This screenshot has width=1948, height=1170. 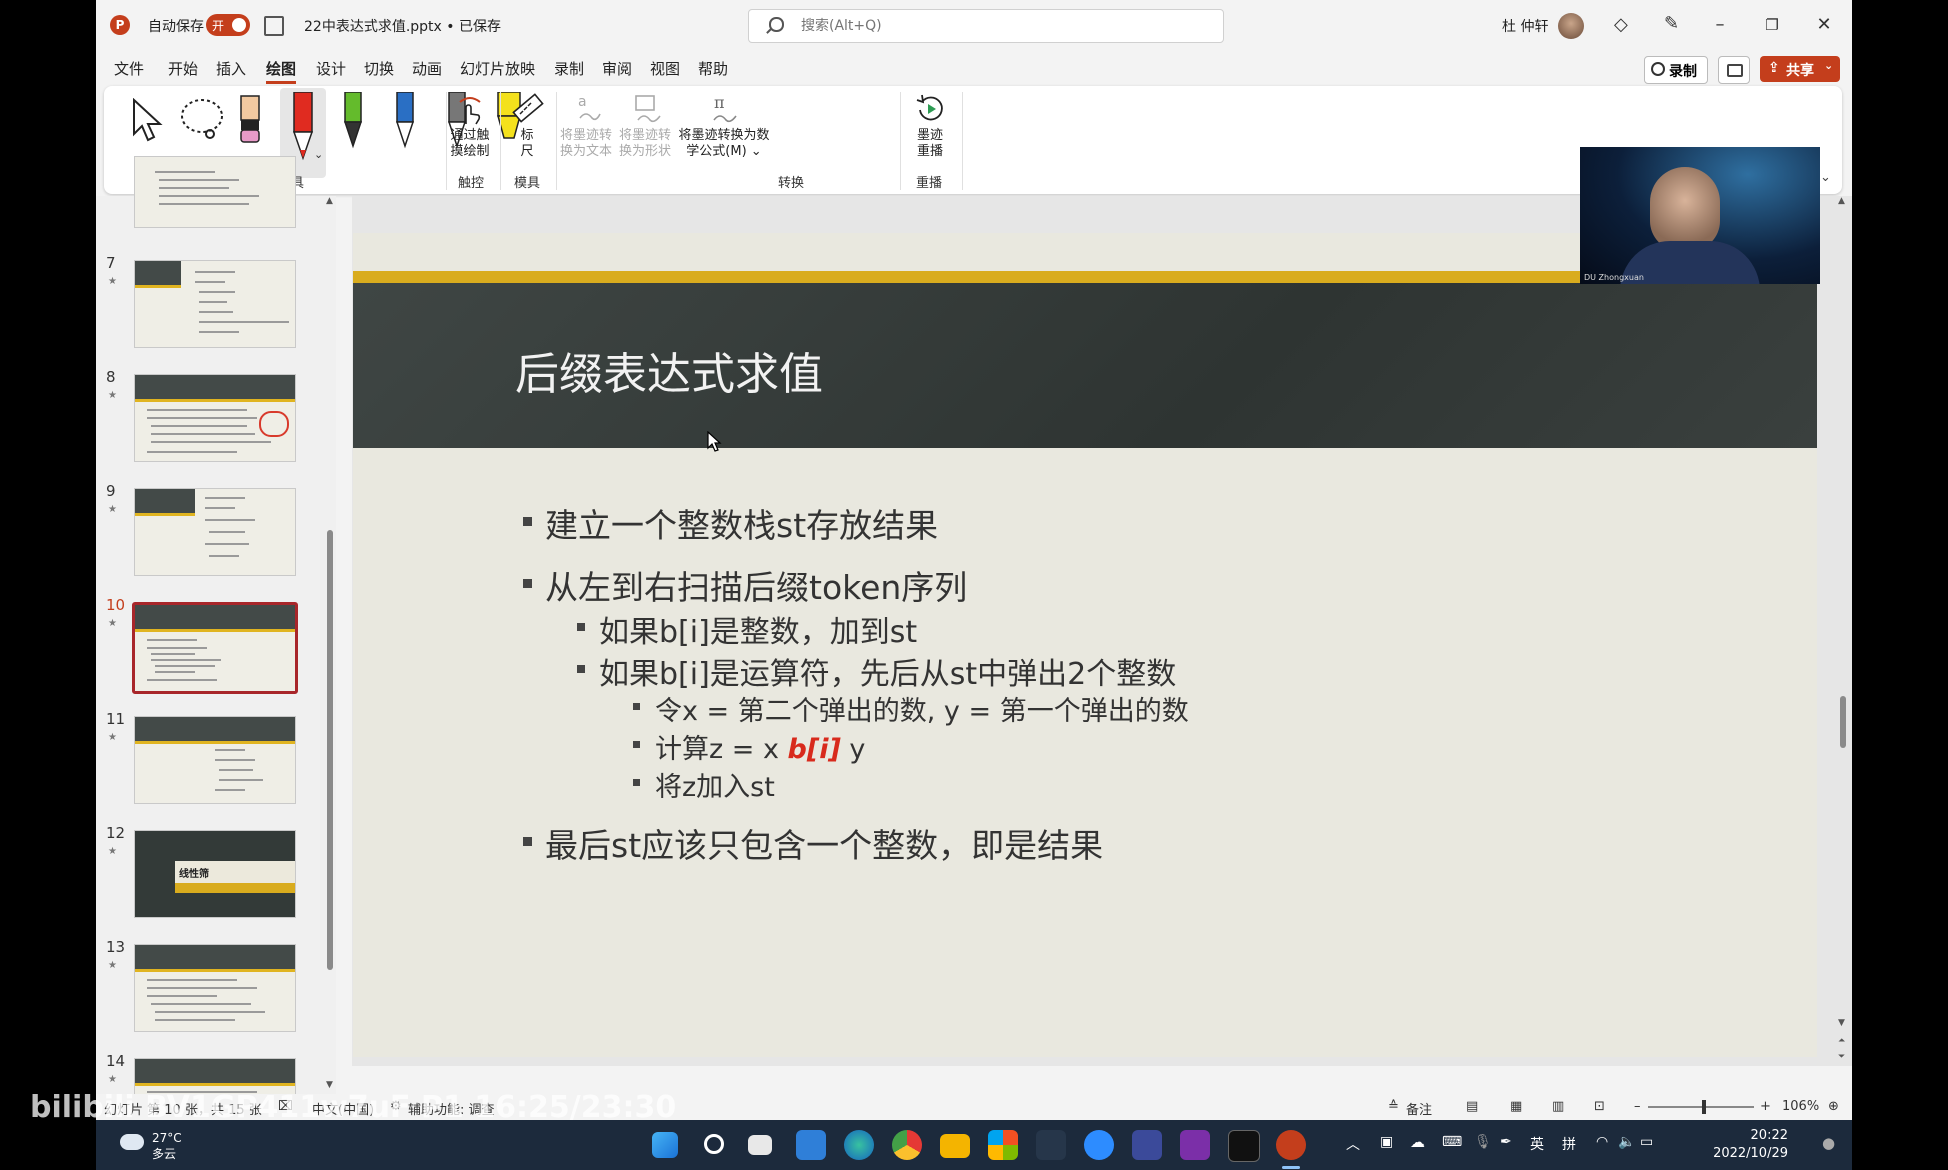 What do you see at coordinates (1506, 1142) in the screenshot?
I see `pen-tray-icon: ✒` at bounding box center [1506, 1142].